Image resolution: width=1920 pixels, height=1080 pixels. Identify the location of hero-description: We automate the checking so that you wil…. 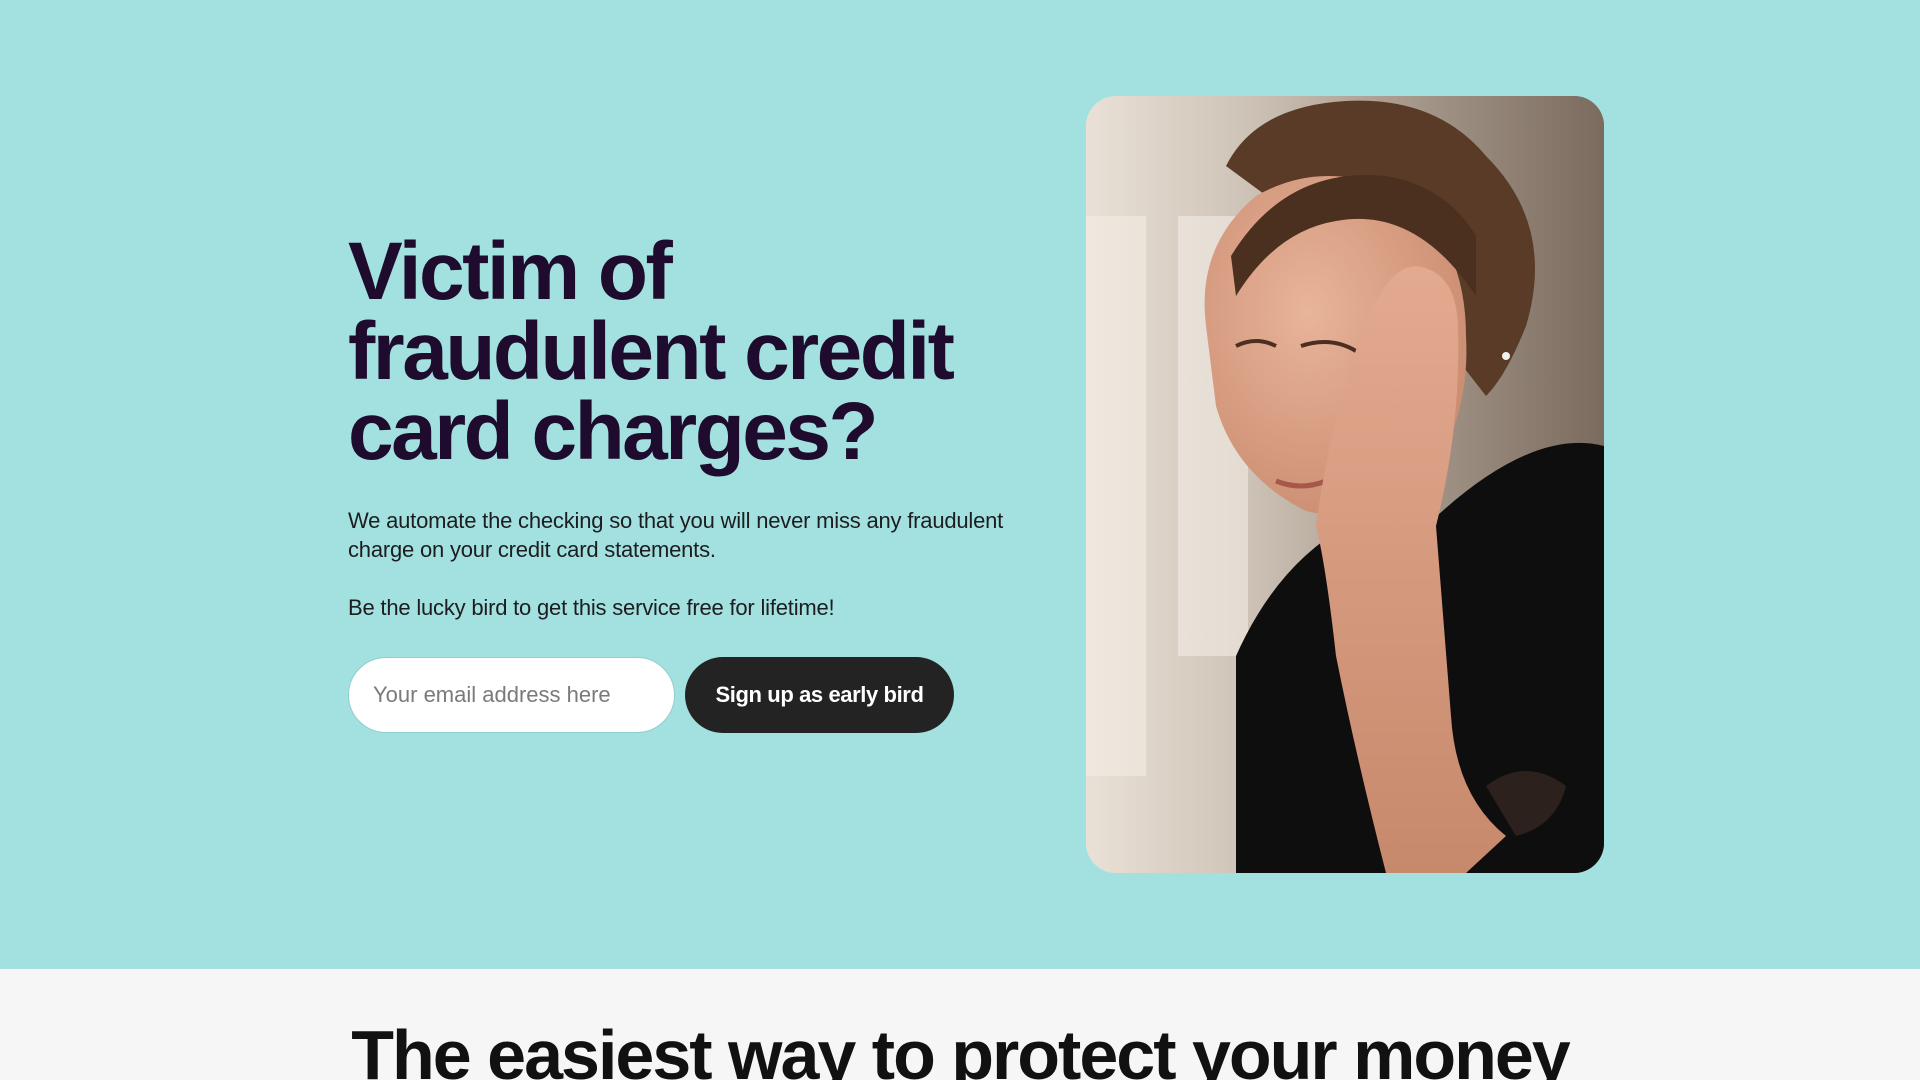
(676, 535).